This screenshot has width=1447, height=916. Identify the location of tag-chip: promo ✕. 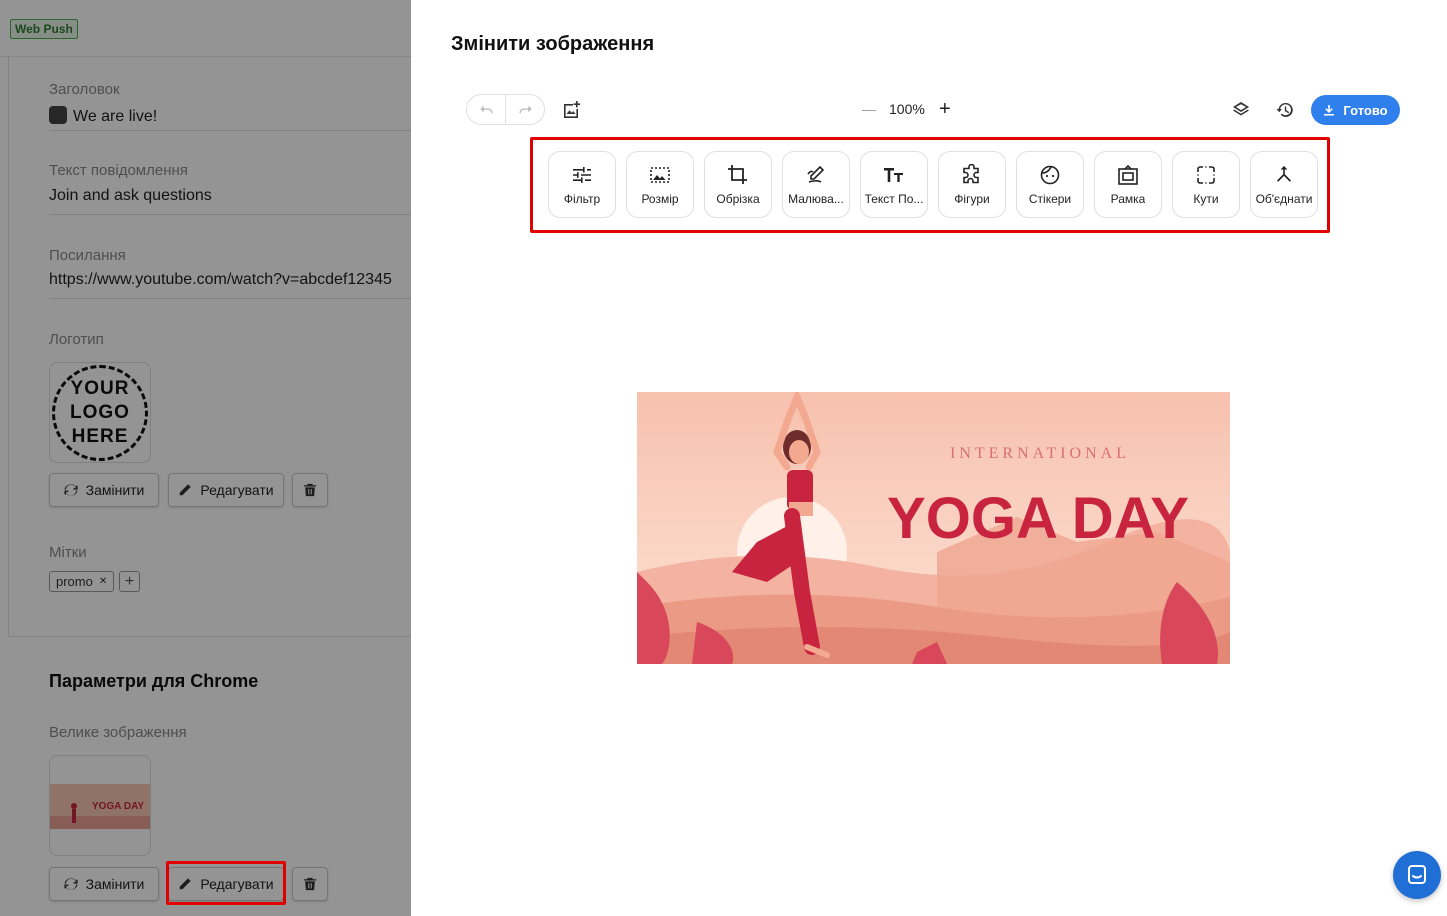
(82, 581).